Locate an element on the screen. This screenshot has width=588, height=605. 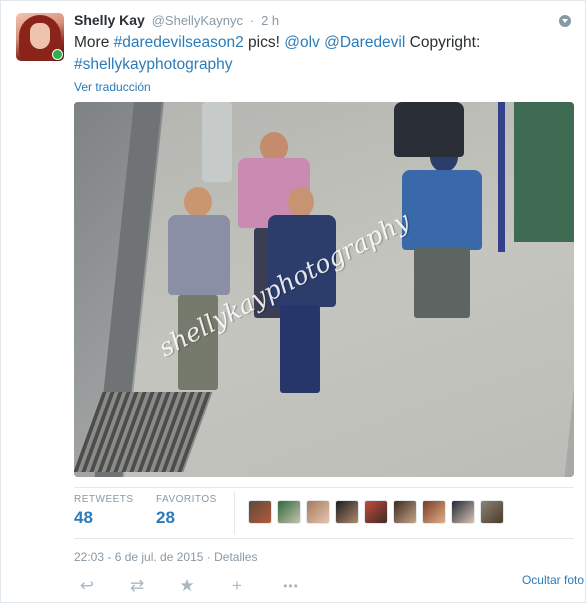
user-handle: @ShellyKaynyc is located at coordinates (197, 20).